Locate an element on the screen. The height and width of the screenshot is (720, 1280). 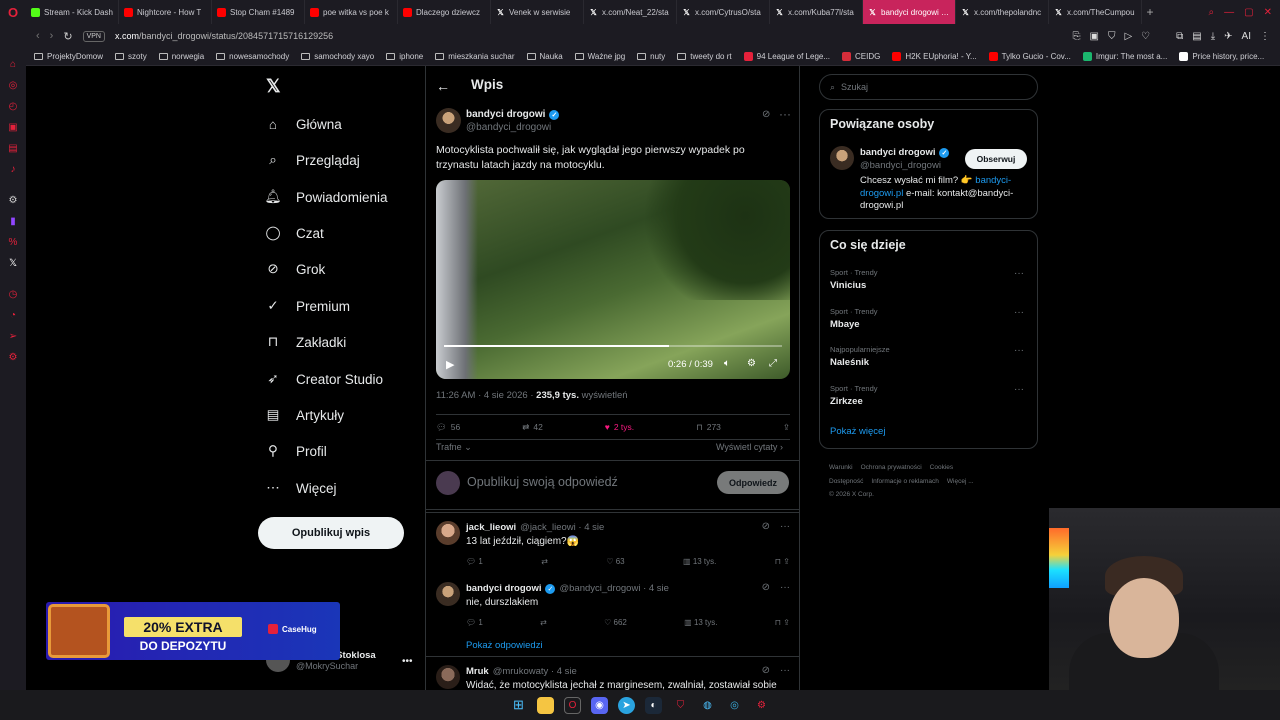
bookmark-item: samochody xayo is located at coordinates (337, 56).